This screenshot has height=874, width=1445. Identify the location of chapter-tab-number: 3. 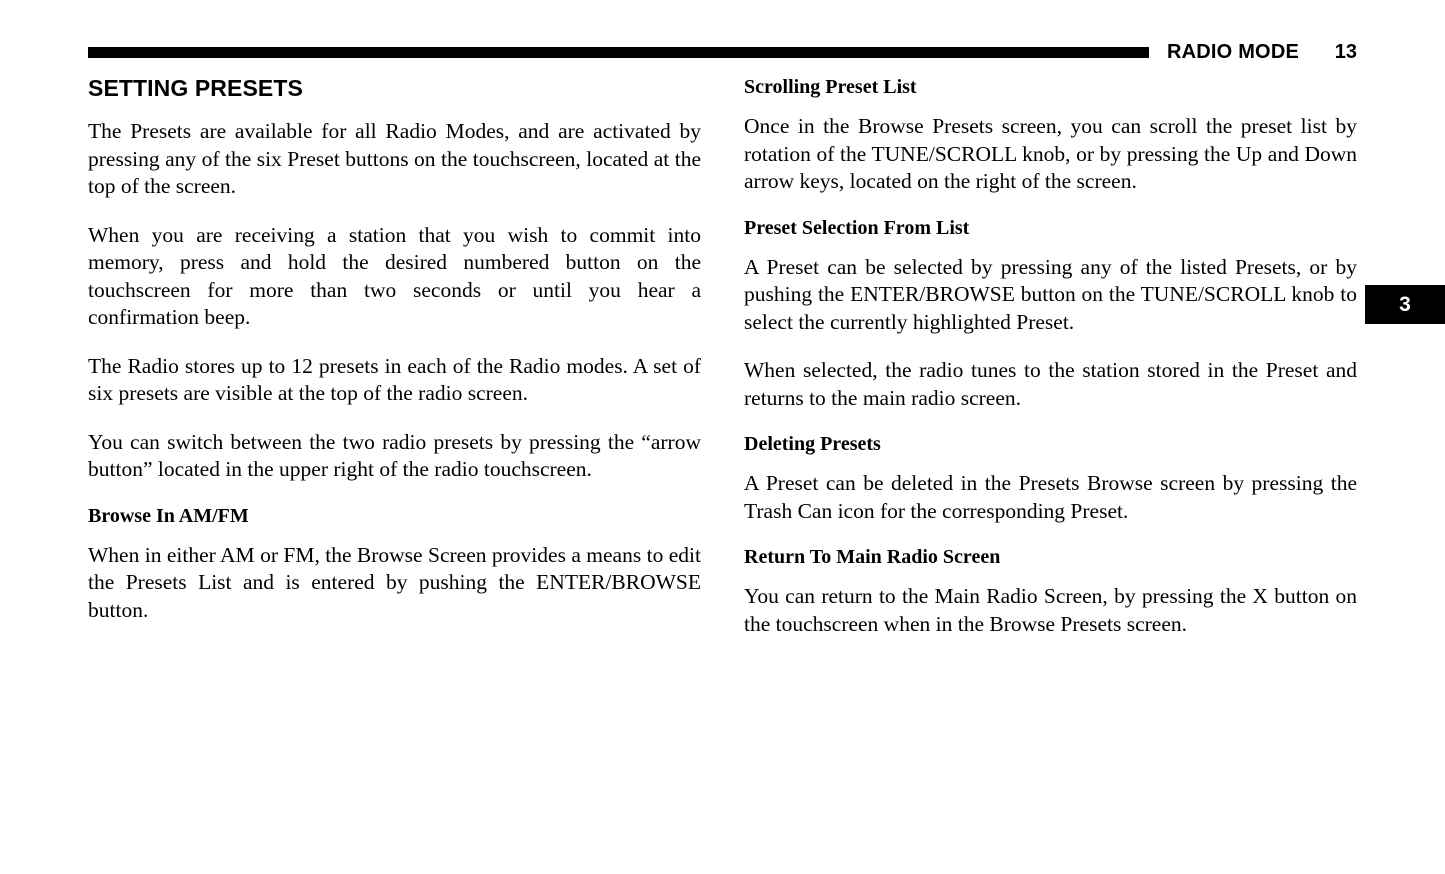
(1405, 304).